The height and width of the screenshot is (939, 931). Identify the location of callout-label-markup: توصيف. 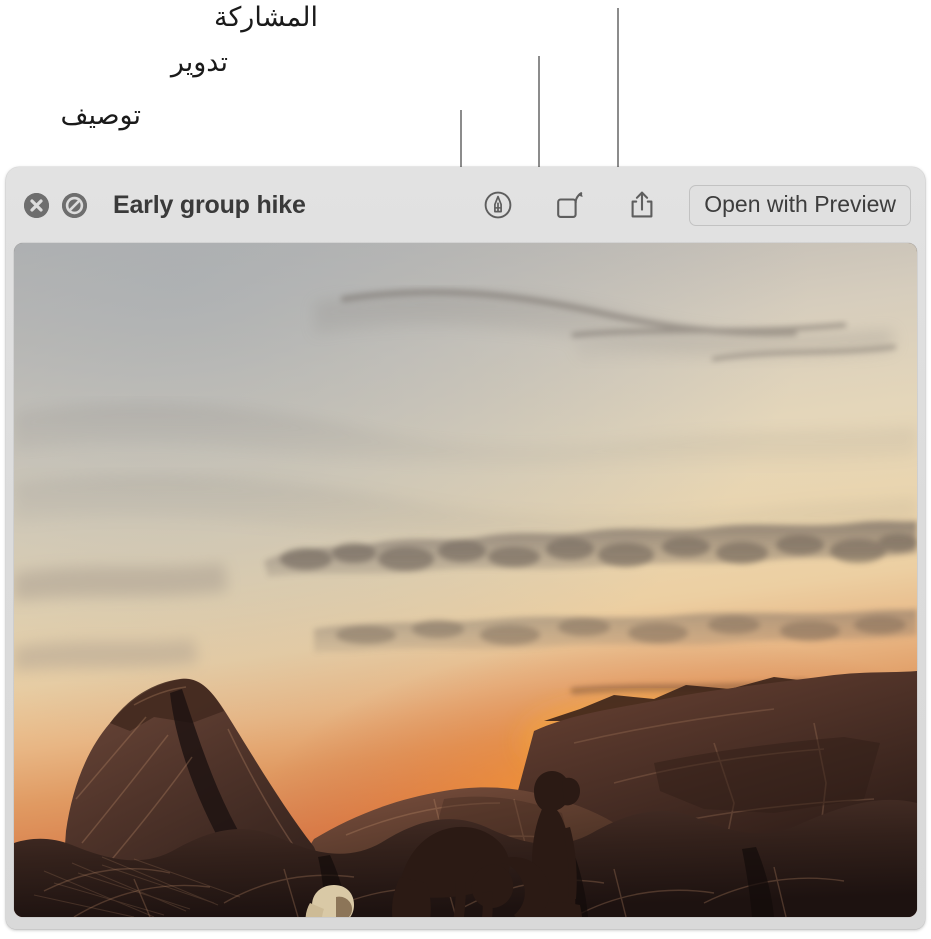
(101, 116).